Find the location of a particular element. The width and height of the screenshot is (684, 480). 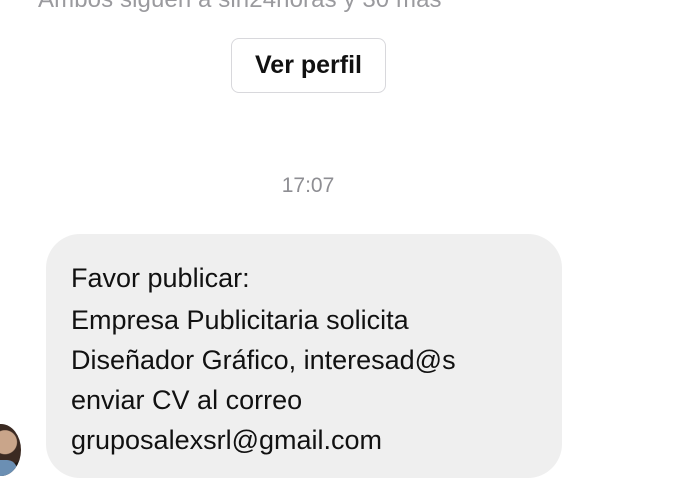

sender-avatar is located at coordinates (10, 450).